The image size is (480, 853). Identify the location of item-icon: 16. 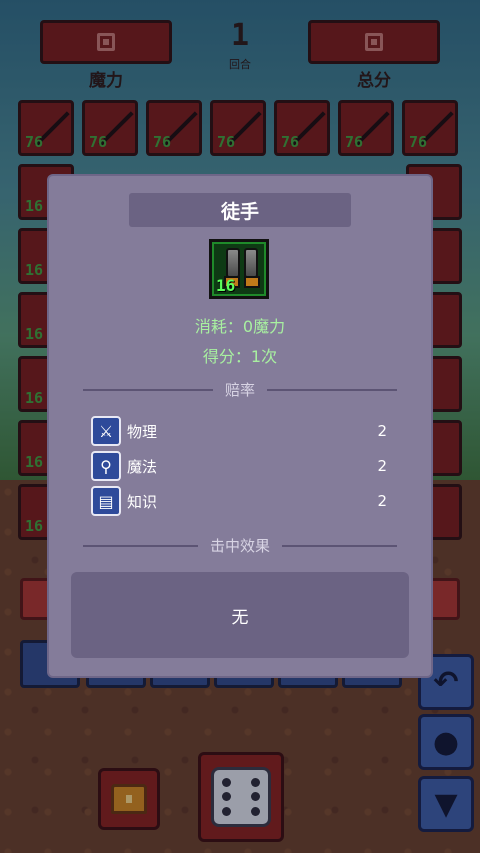
(239, 269).